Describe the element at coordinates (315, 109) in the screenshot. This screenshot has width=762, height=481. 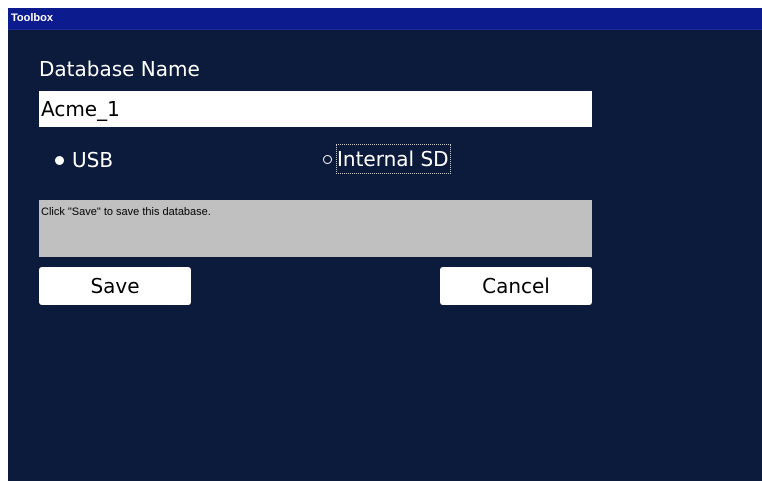
I see `database-name-input` at that location.